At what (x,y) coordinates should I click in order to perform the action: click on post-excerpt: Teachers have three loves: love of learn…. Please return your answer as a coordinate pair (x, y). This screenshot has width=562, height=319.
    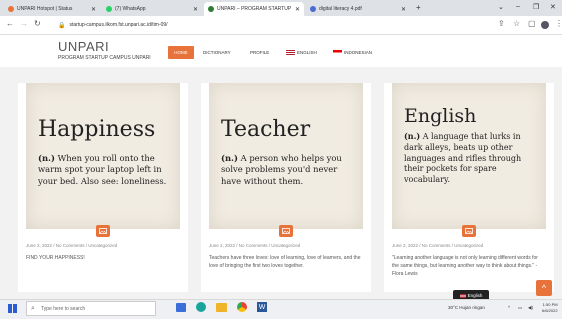
    Looking at the image, I should click on (285, 262).